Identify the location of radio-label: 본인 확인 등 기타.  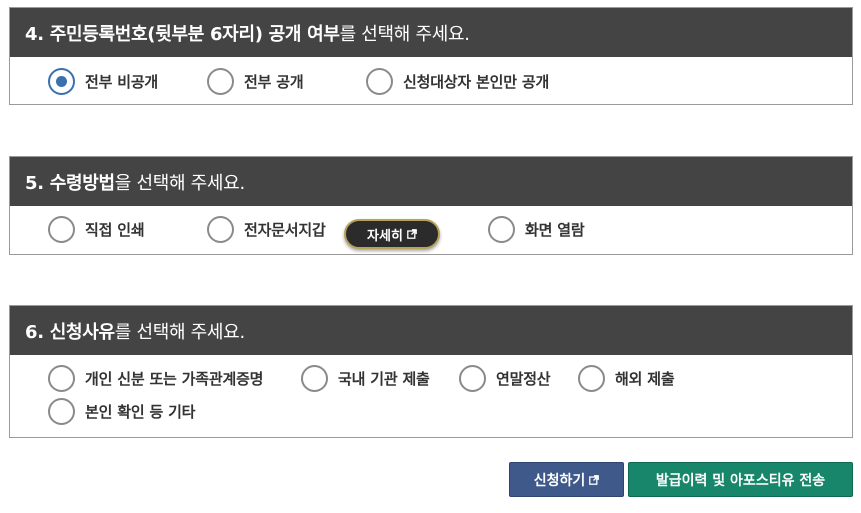
(140, 412).